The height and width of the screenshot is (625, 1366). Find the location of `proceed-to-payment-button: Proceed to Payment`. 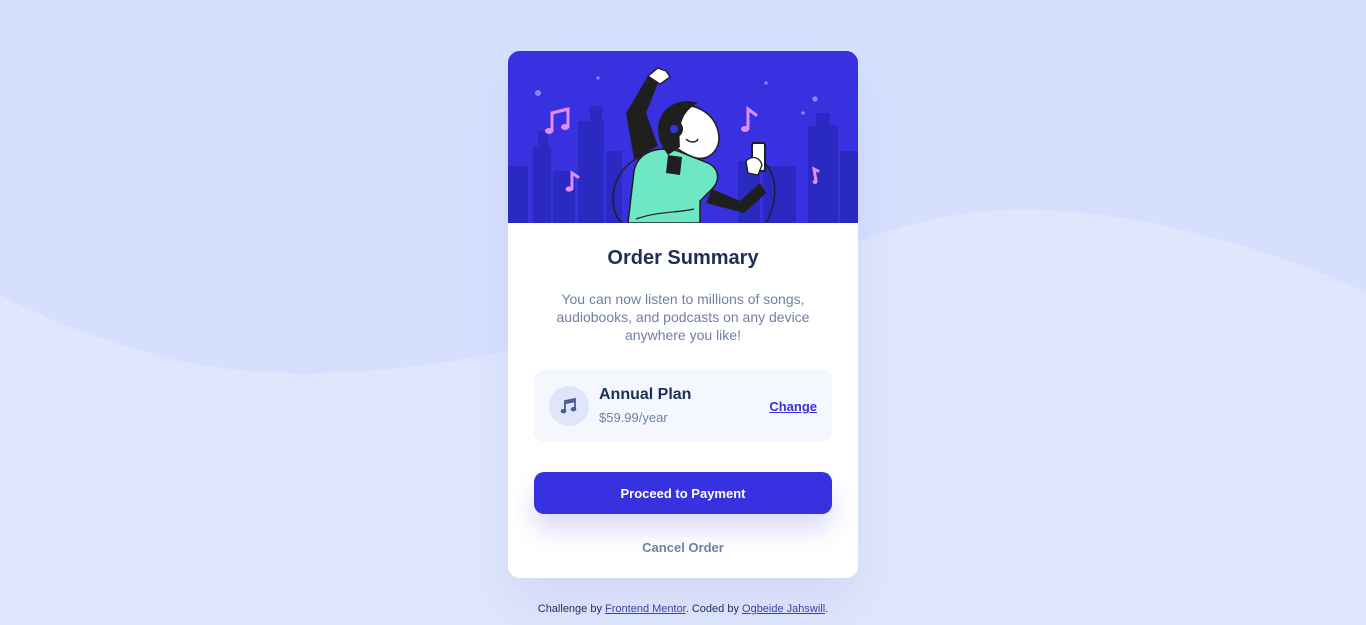

proceed-to-payment-button: Proceed to Payment is located at coordinates (683, 493).